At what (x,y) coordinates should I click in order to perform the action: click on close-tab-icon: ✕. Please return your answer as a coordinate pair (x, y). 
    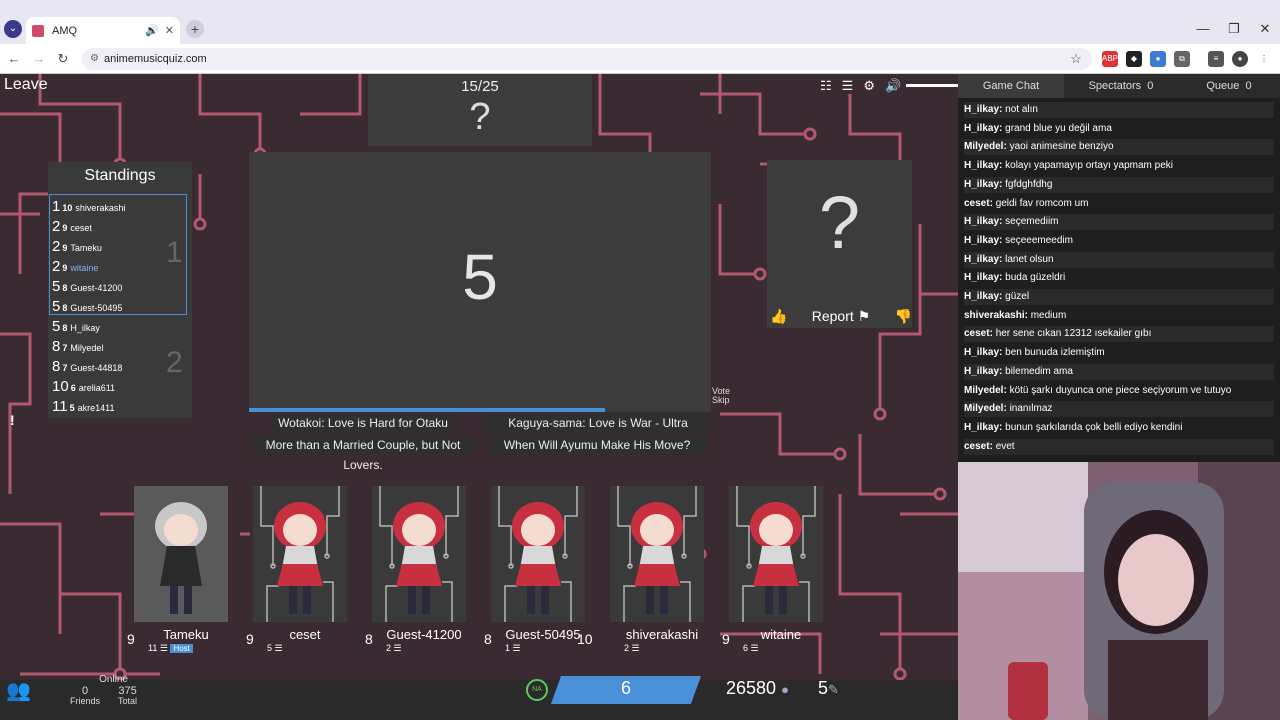
    Looking at the image, I should click on (169, 30).